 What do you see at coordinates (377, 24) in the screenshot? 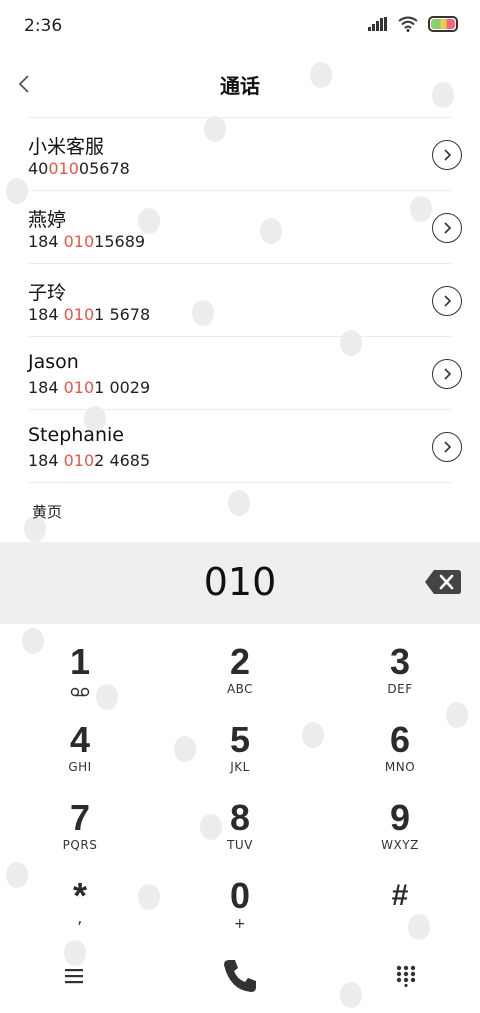
I see `signal-icon` at bounding box center [377, 24].